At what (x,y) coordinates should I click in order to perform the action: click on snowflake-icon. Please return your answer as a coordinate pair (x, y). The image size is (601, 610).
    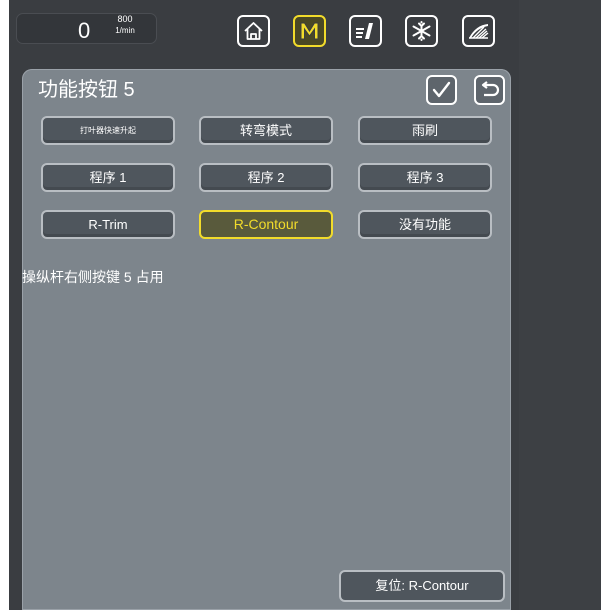
    Looking at the image, I should click on (421, 31).